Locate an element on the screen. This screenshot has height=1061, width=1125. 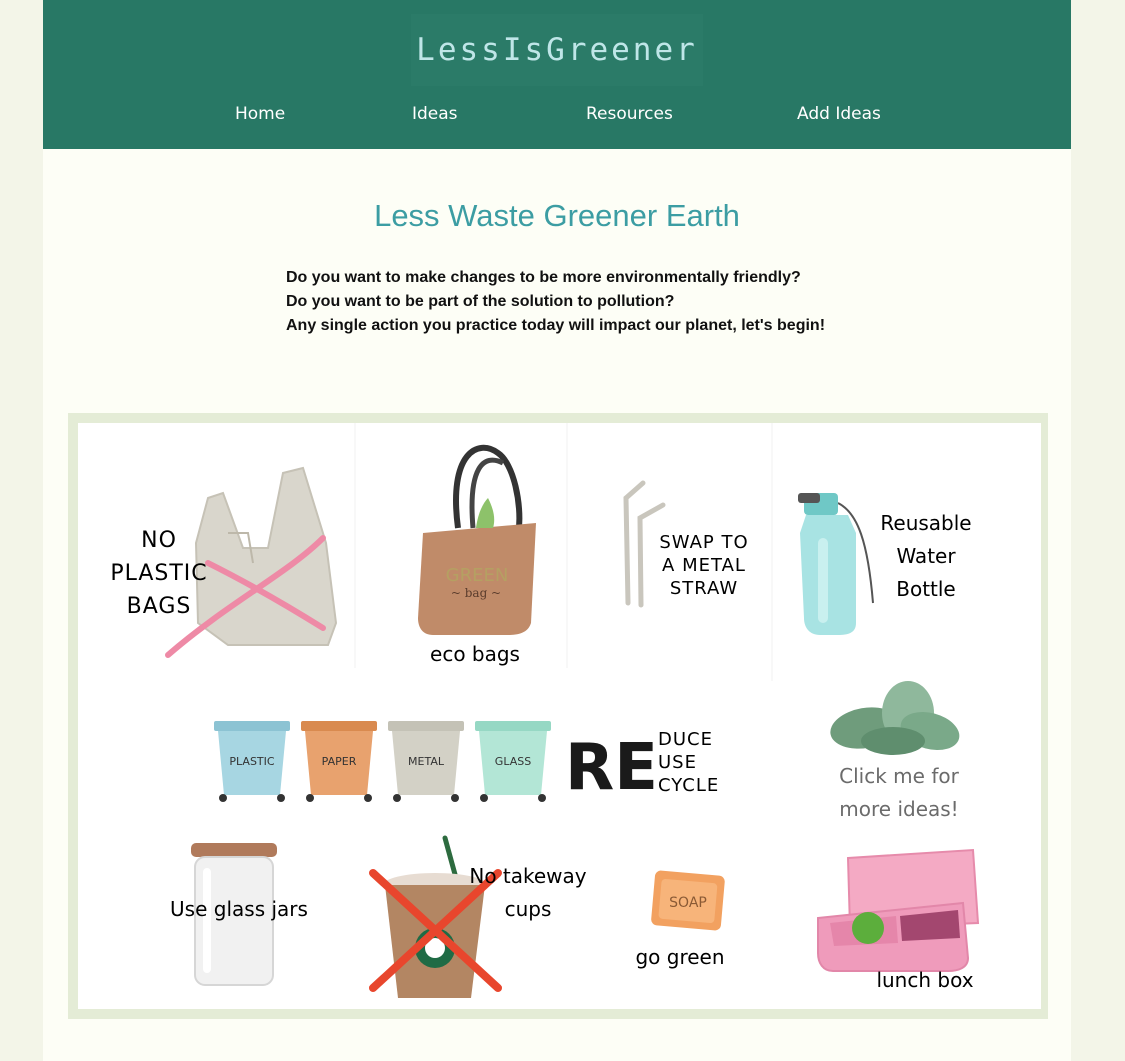
bag-text-bag: ~ bag ~ is located at coordinates (476, 593).